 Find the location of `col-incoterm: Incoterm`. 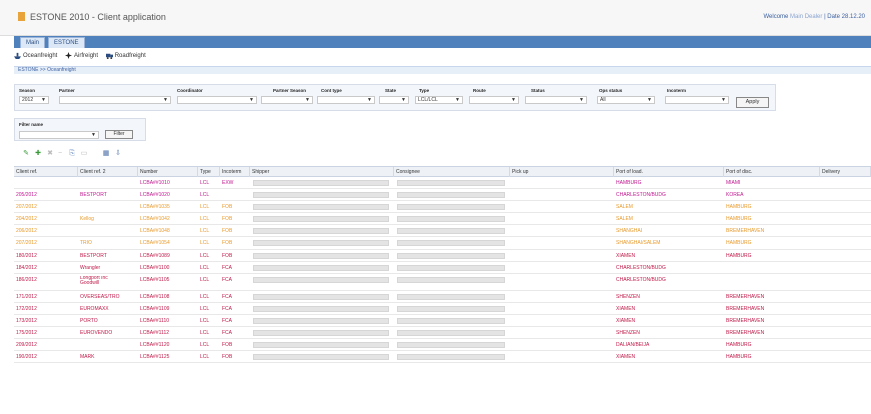

col-incoterm: Incoterm is located at coordinates (235, 172).